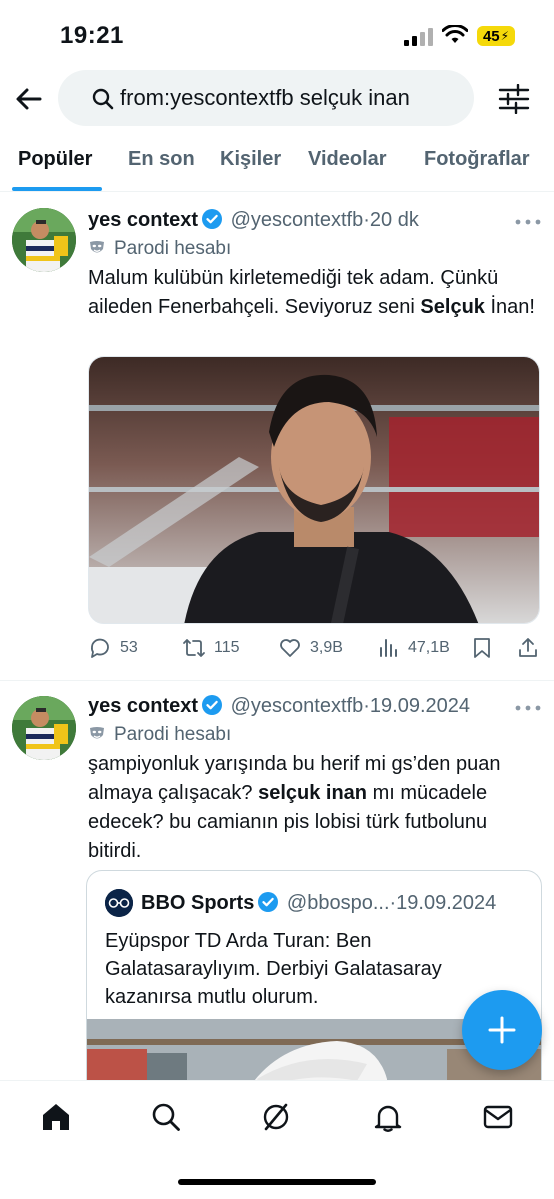 The height and width of the screenshot is (1199, 554). Describe the element at coordinates (388, 648) in the screenshot. I see `views-chart-icon` at that location.